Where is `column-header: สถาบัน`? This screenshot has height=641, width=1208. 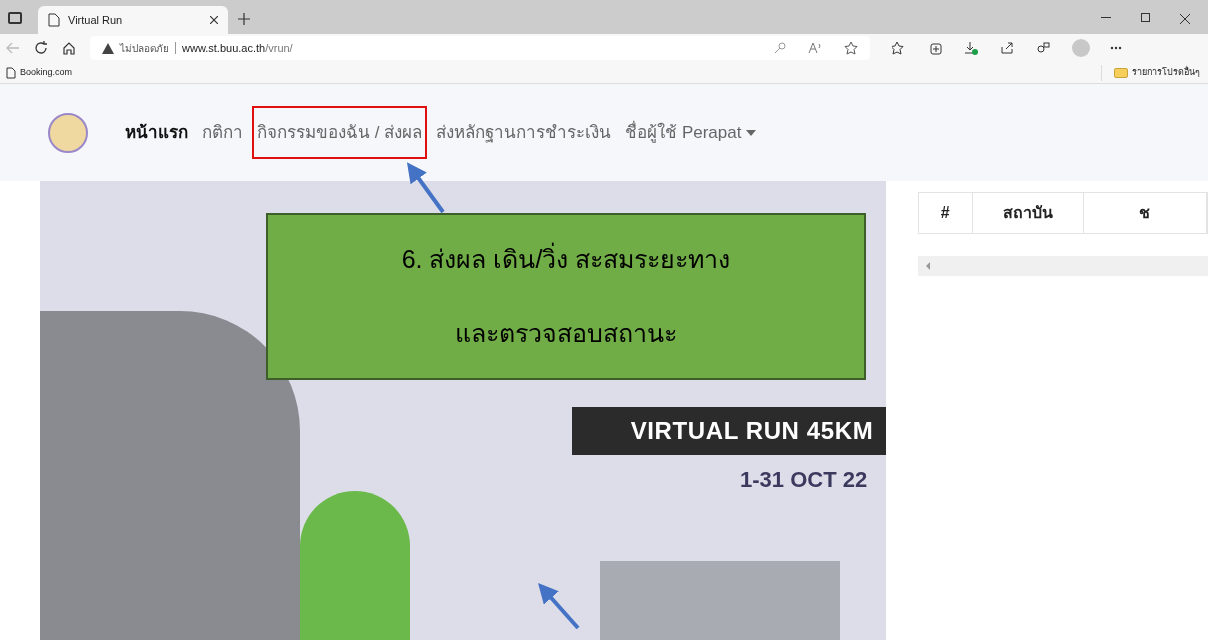
column-header: สถาบัน is located at coordinates (1028, 213).